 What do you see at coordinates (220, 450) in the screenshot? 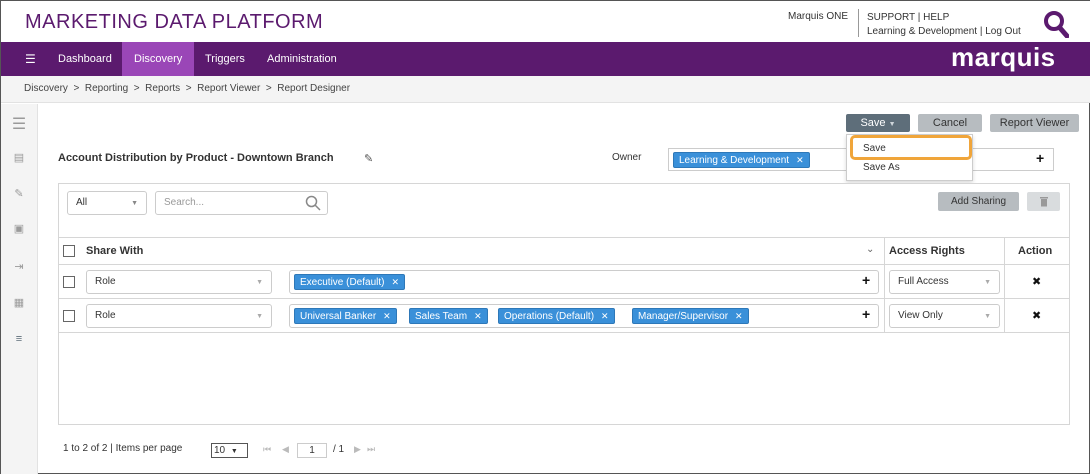
I see `items-per-page-value: 10` at bounding box center [220, 450].